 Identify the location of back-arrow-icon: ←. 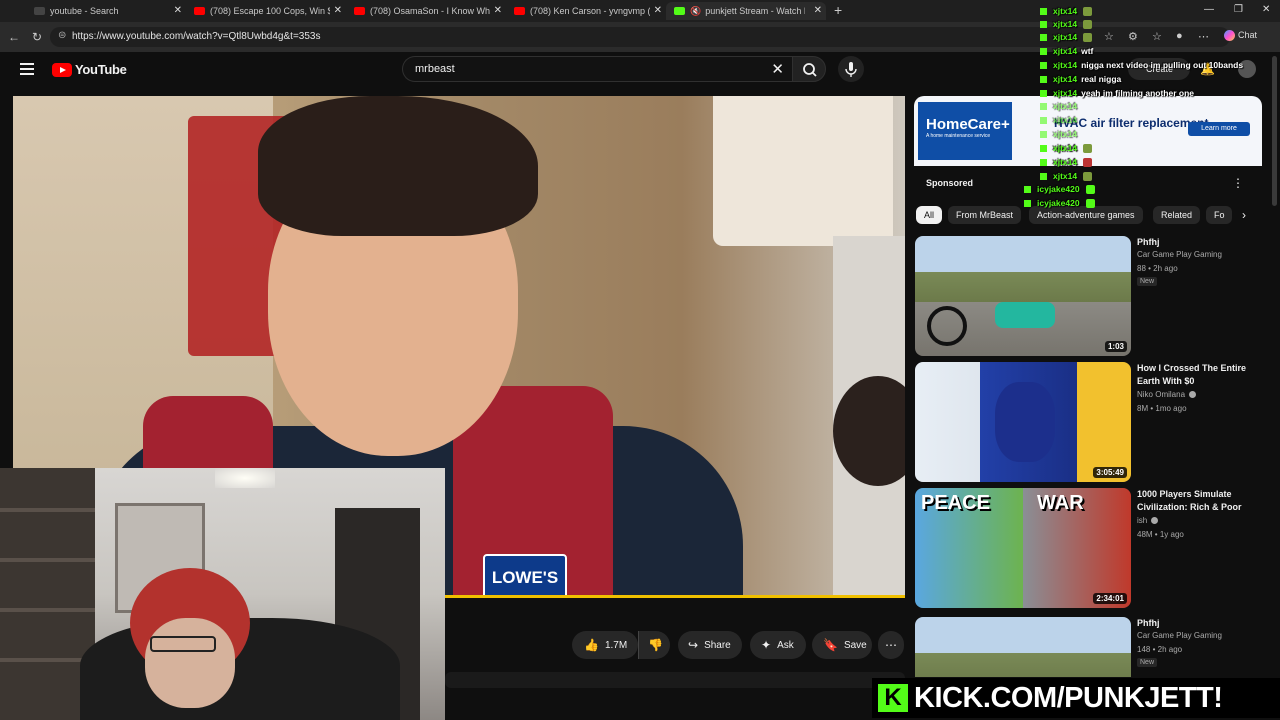
(14, 37).